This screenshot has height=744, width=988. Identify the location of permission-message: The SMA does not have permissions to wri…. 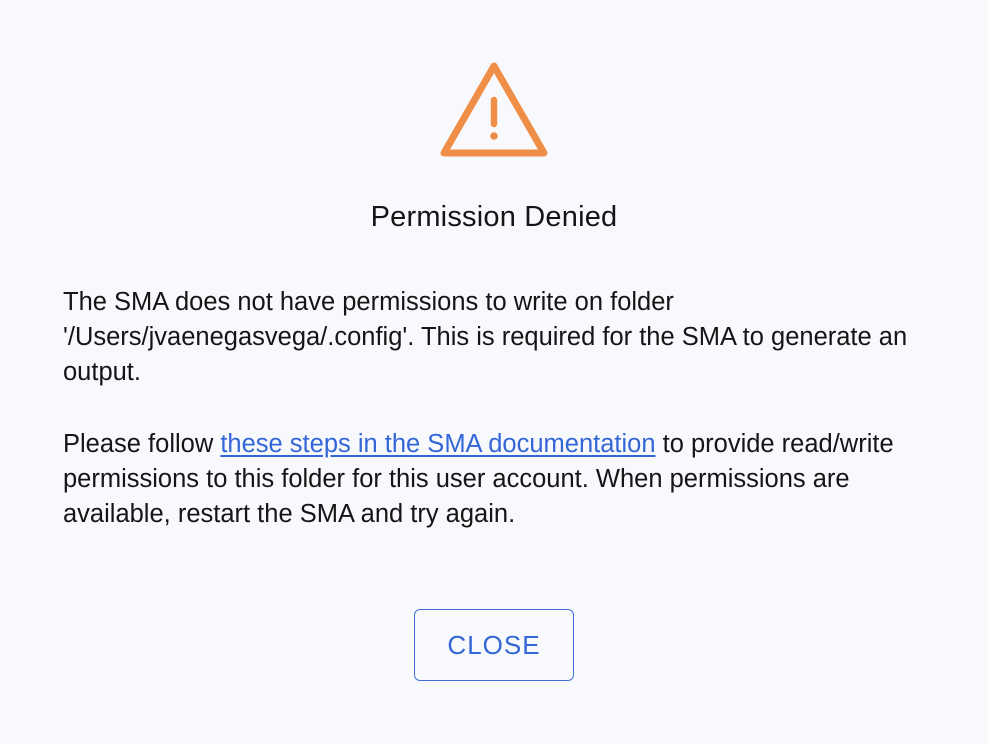
(485, 337).